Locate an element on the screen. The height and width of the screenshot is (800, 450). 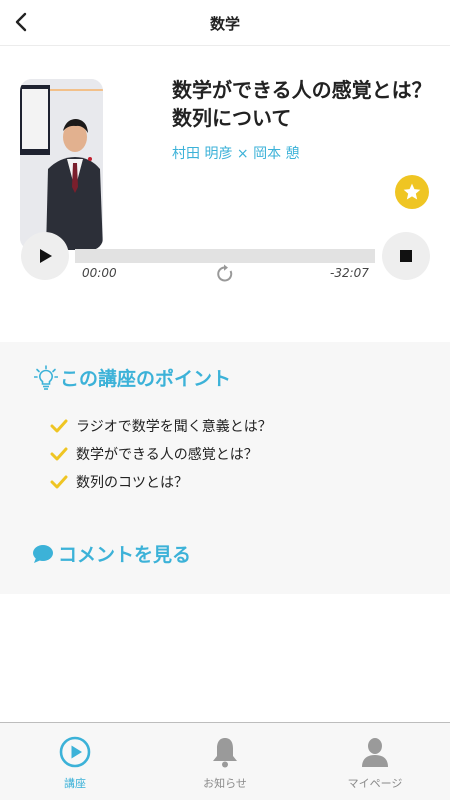
list-item: 数学ができる人の感覚とは？ is located at coordinates (161, 454).